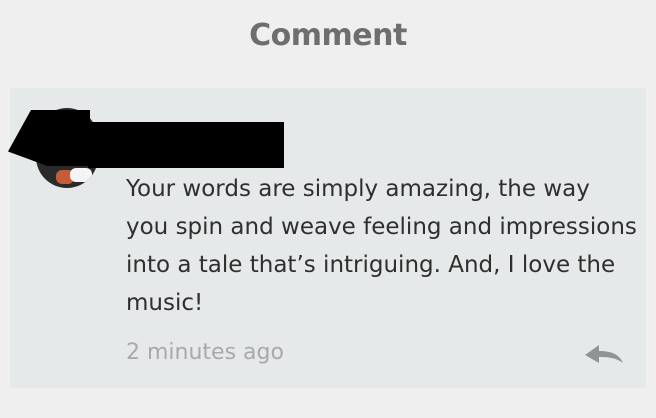  I want to click on comment-timestamp: 2 minutes ago, so click(205, 352).